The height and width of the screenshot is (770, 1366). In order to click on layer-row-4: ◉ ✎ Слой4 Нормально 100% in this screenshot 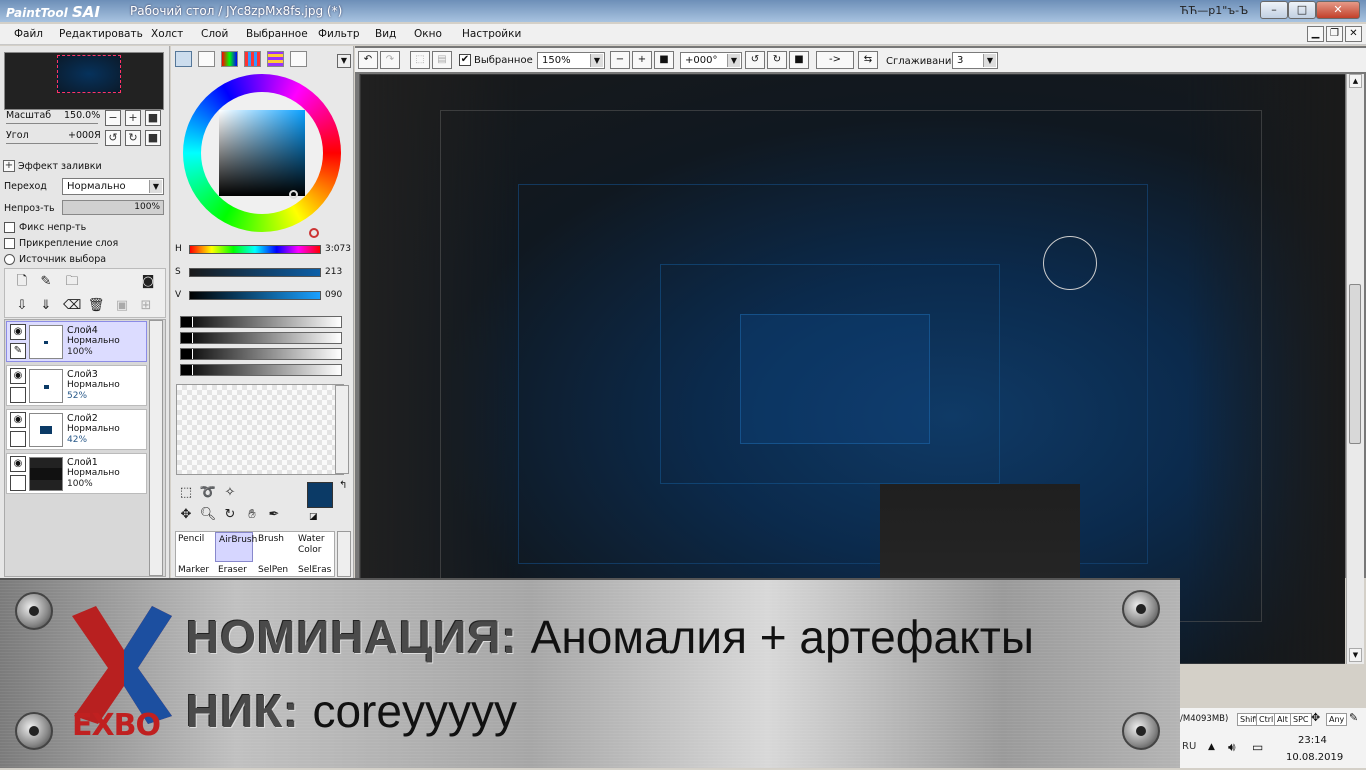, I will do `click(76, 341)`.